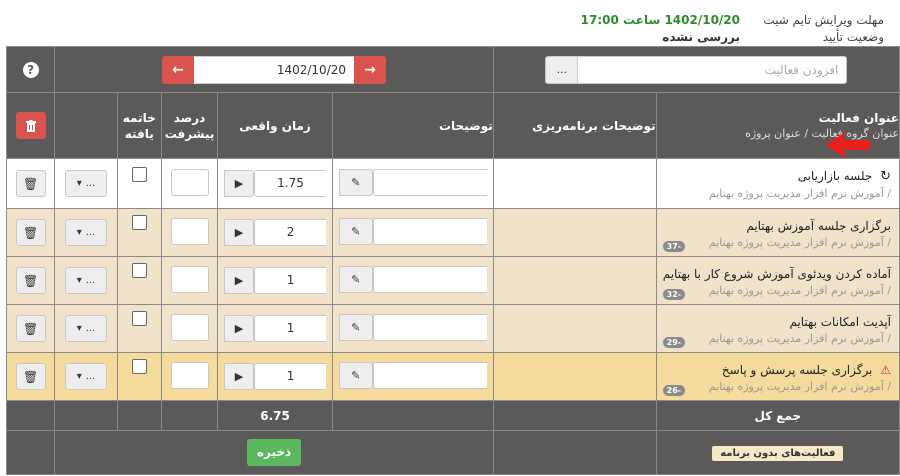 The image size is (900, 476). I want to click on delete-all-button, so click(30, 125).